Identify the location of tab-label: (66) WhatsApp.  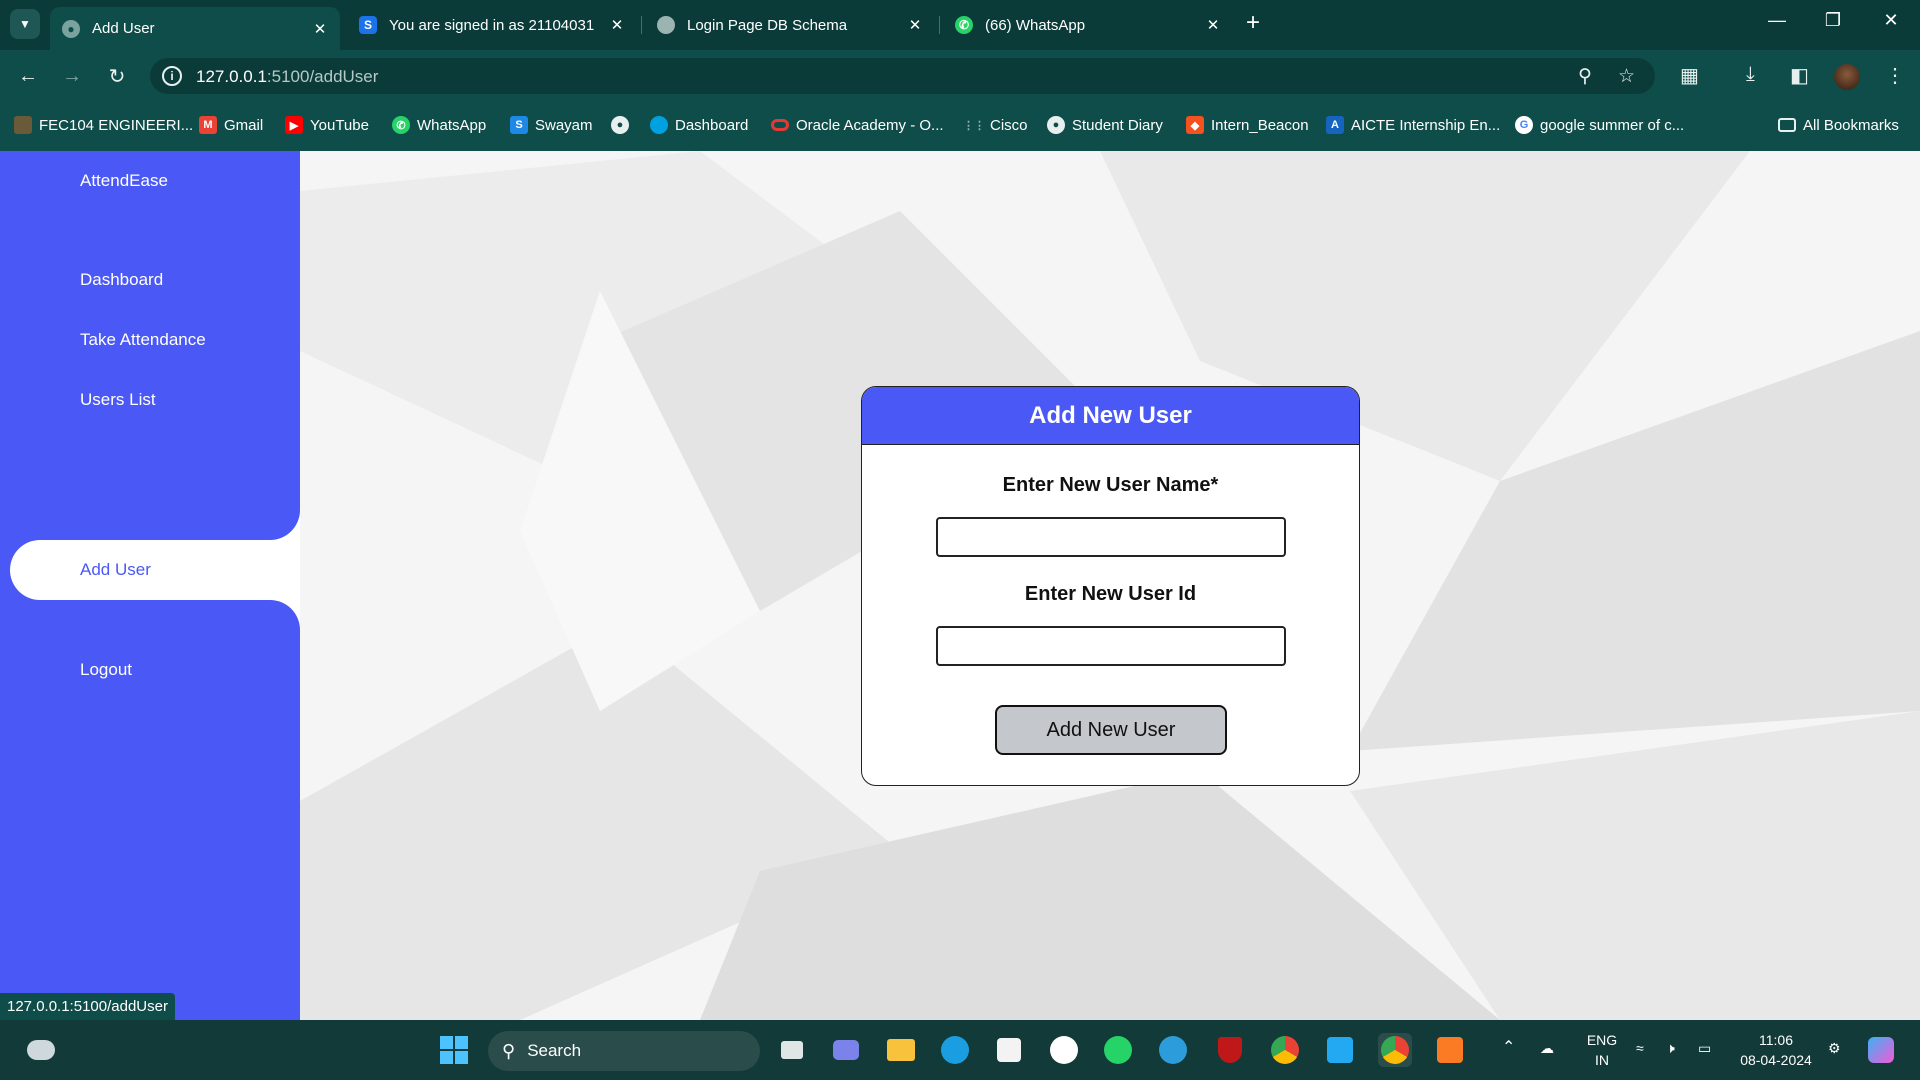
(1035, 25).